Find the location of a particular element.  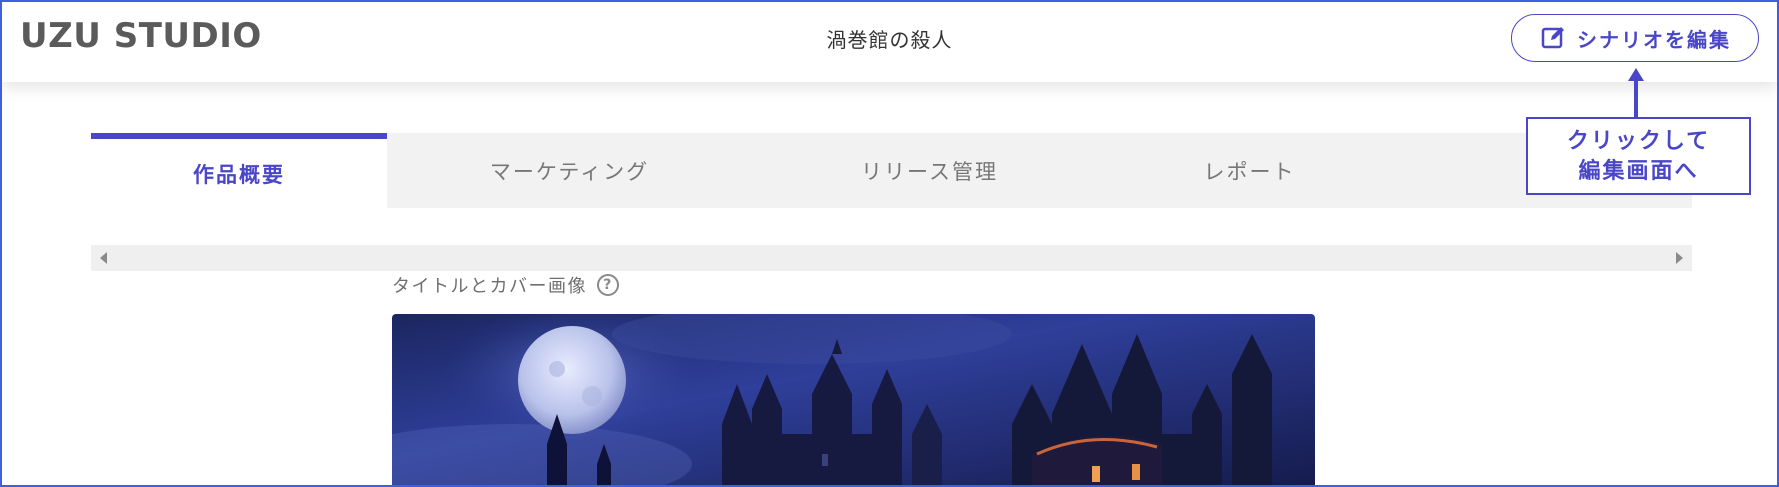

tab-label: 作品概要 is located at coordinates (239, 174).